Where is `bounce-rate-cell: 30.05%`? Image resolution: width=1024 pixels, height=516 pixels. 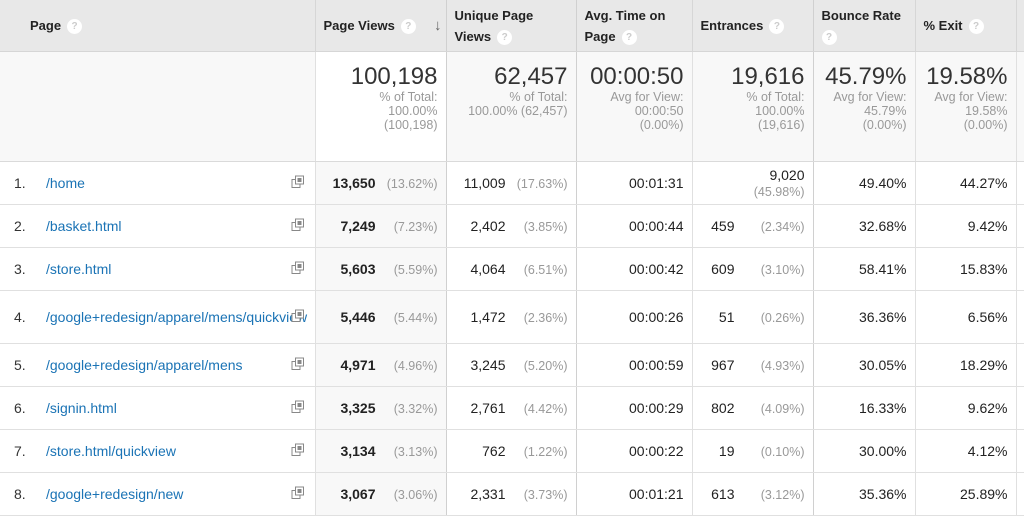
bounce-rate-cell: 30.05% is located at coordinates (864, 365).